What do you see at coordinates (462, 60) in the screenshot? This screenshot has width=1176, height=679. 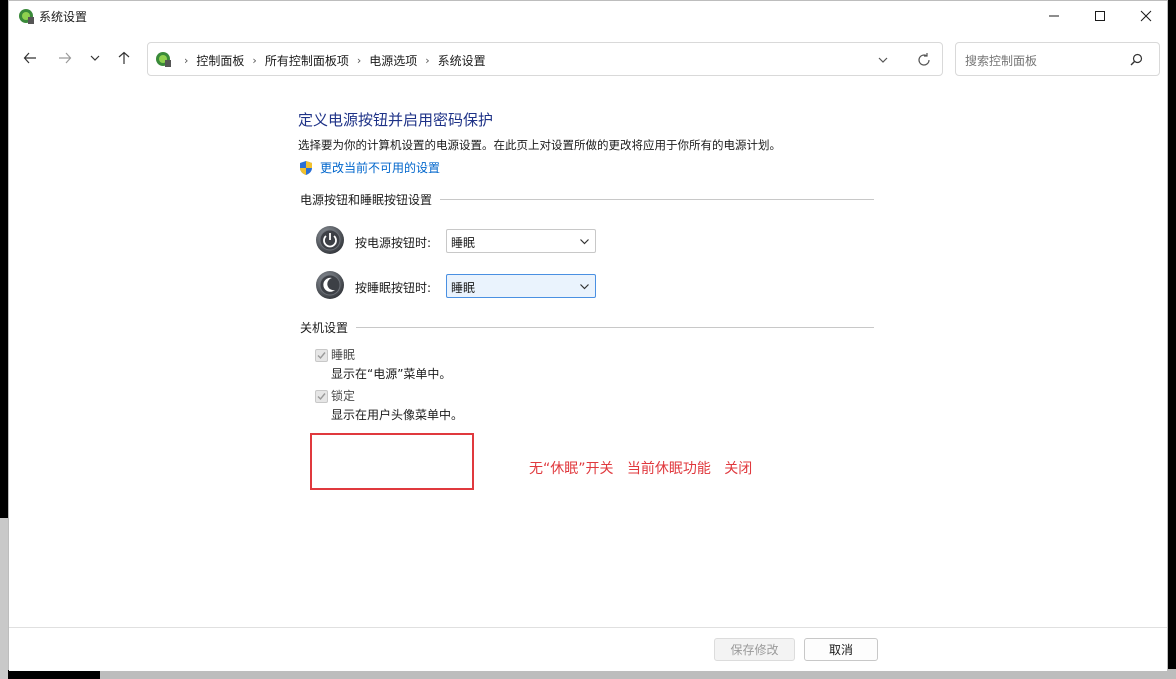 I see `breadcrumb-item: 系统设置` at bounding box center [462, 60].